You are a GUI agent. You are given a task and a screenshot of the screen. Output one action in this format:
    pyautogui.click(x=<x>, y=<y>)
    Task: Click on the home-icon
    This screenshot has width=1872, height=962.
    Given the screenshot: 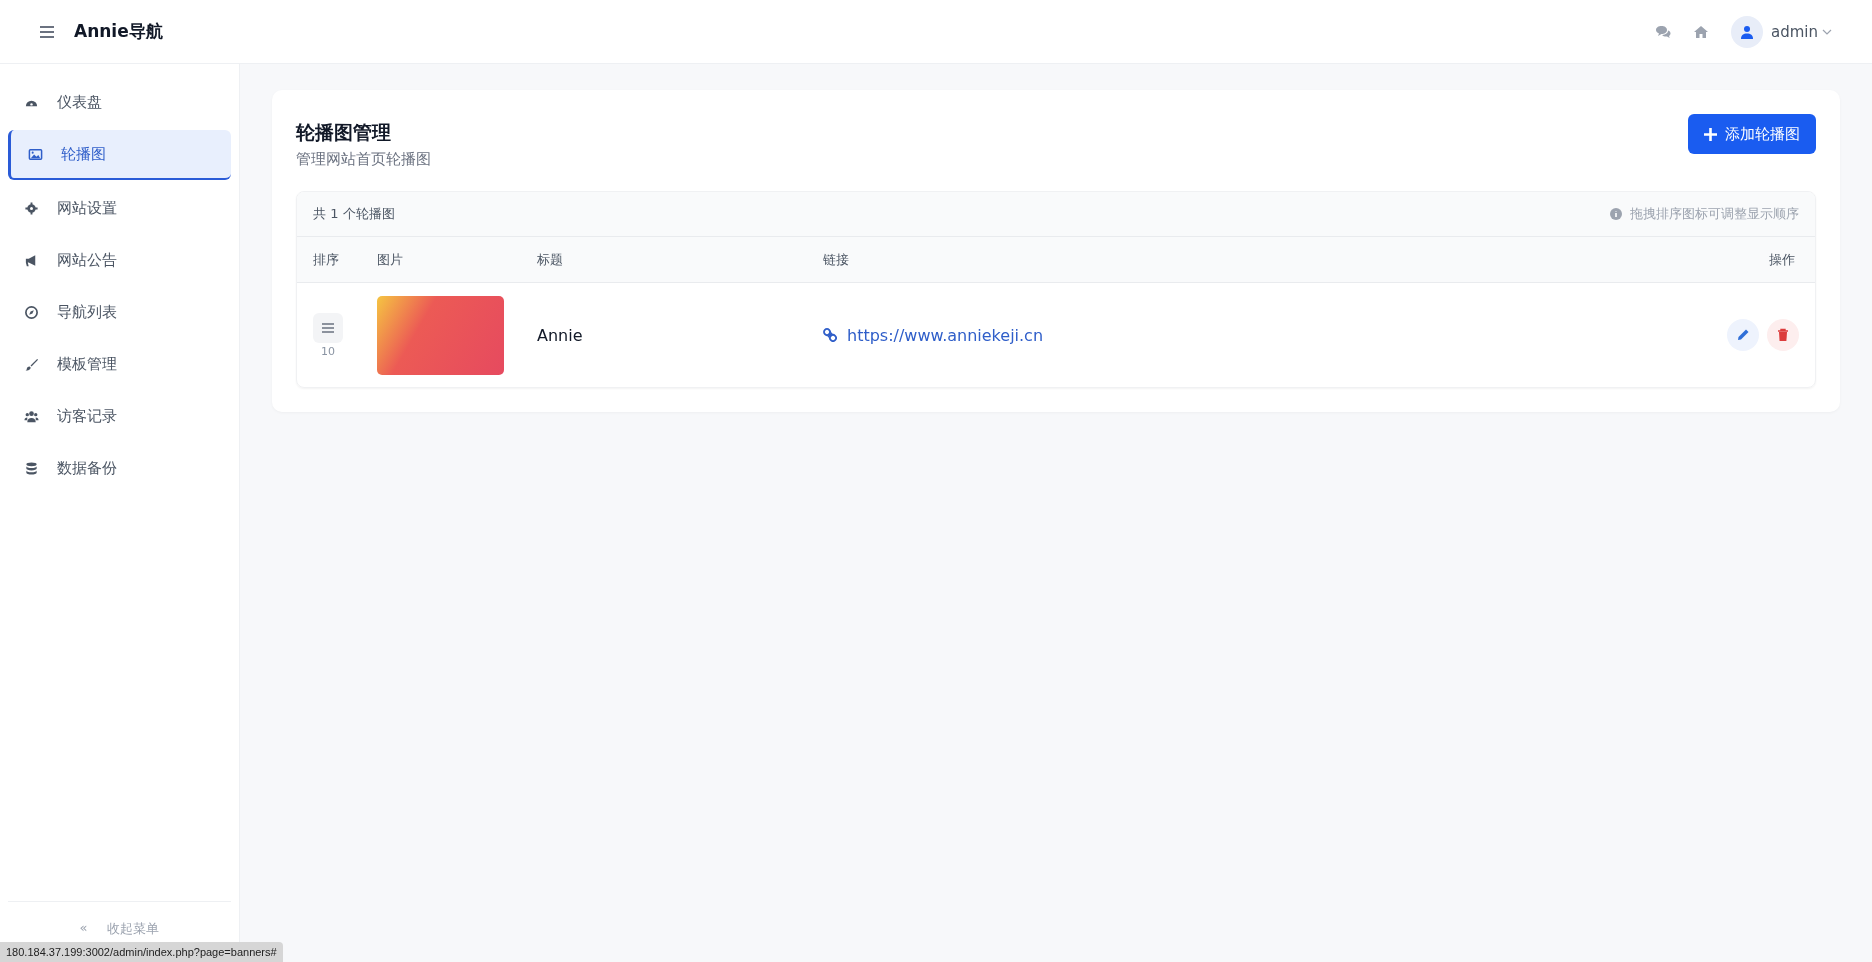 What is the action you would take?
    pyautogui.click(x=1701, y=31)
    